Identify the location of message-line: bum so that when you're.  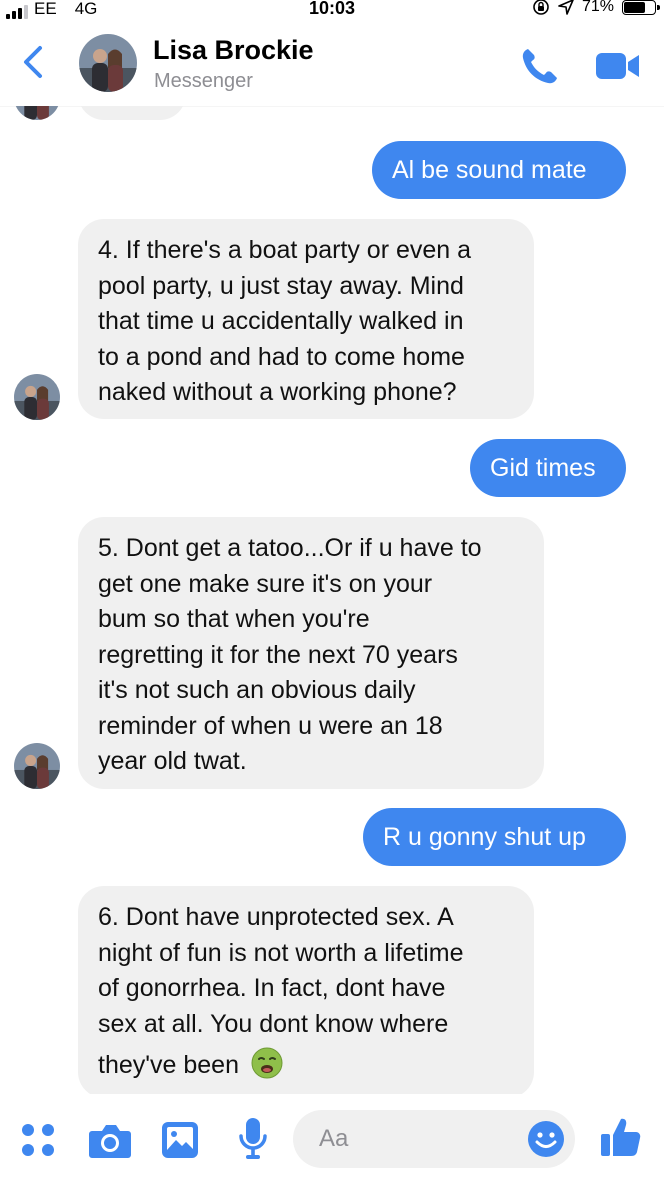
(234, 619).